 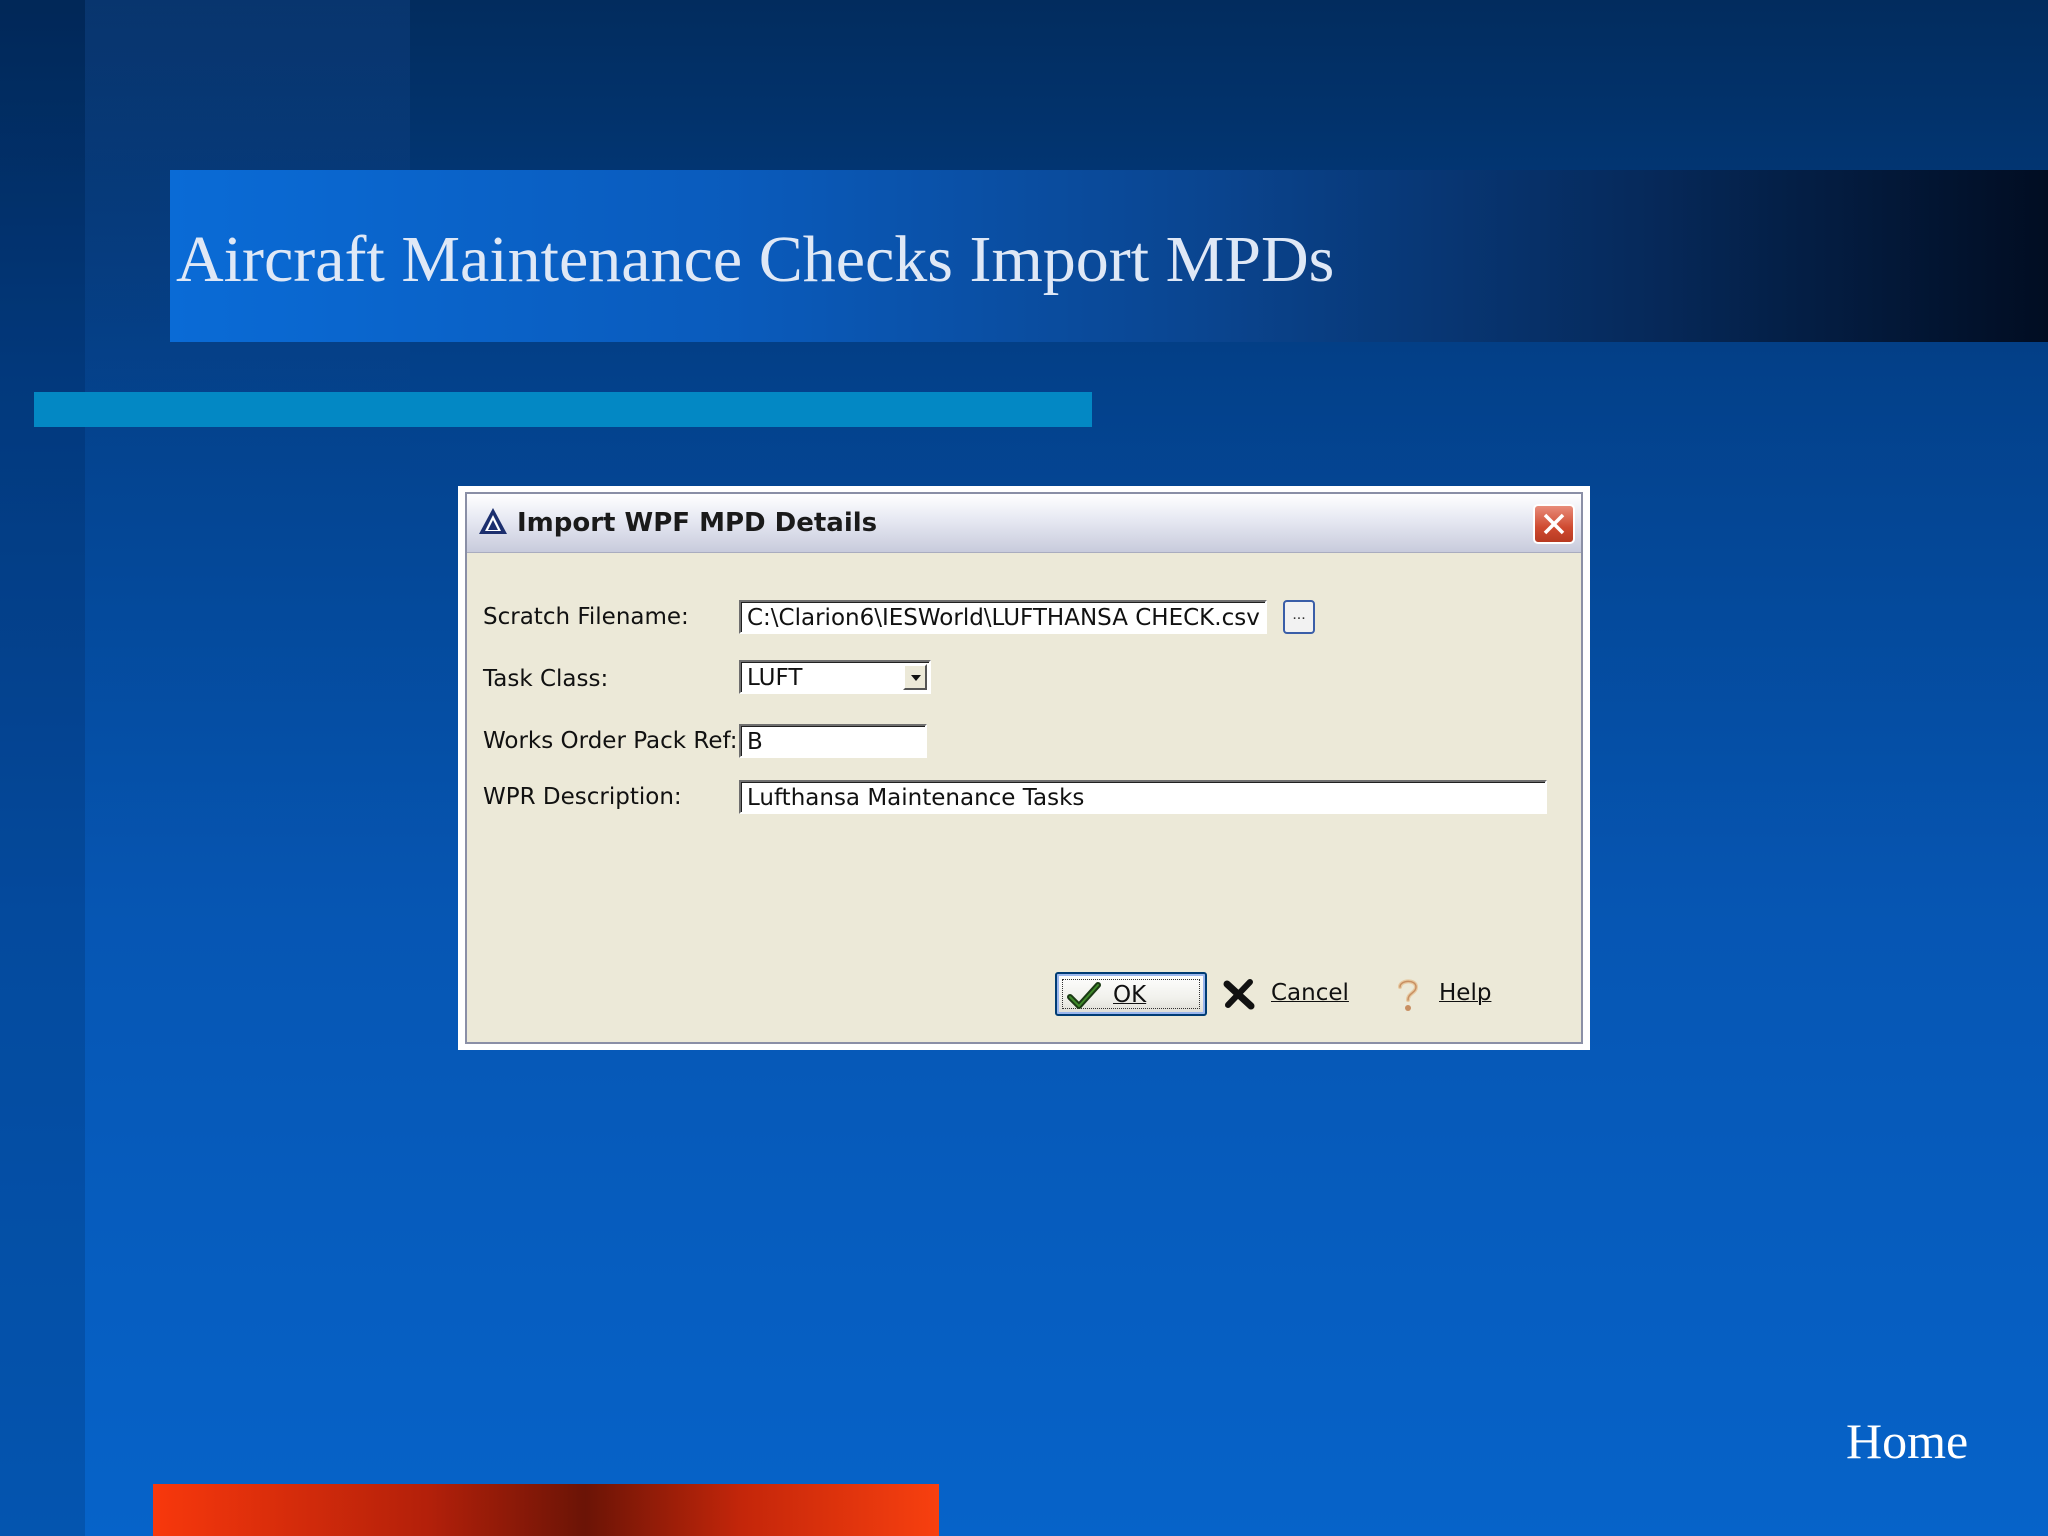 What do you see at coordinates (833, 741) in the screenshot?
I see `works-order-pack-ref-input: B` at bounding box center [833, 741].